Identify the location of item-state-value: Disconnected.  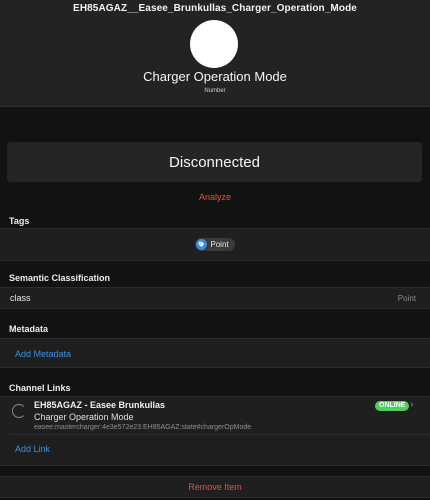
(214, 162).